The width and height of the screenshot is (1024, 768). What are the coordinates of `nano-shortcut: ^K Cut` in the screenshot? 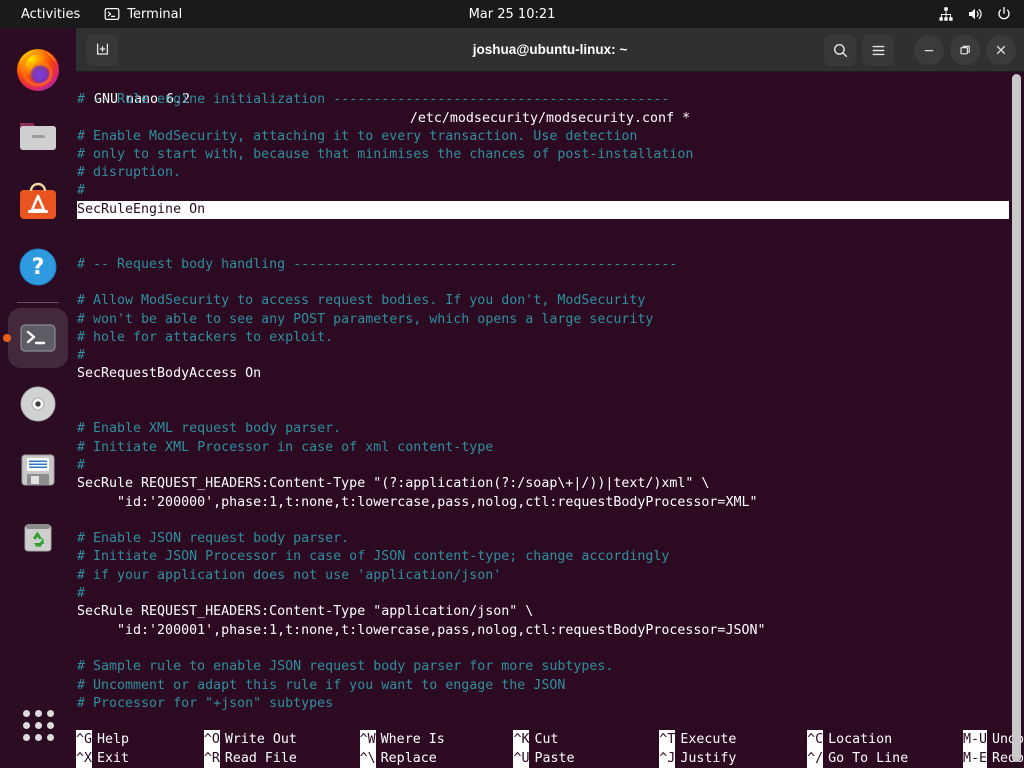 It's located at (586, 739).